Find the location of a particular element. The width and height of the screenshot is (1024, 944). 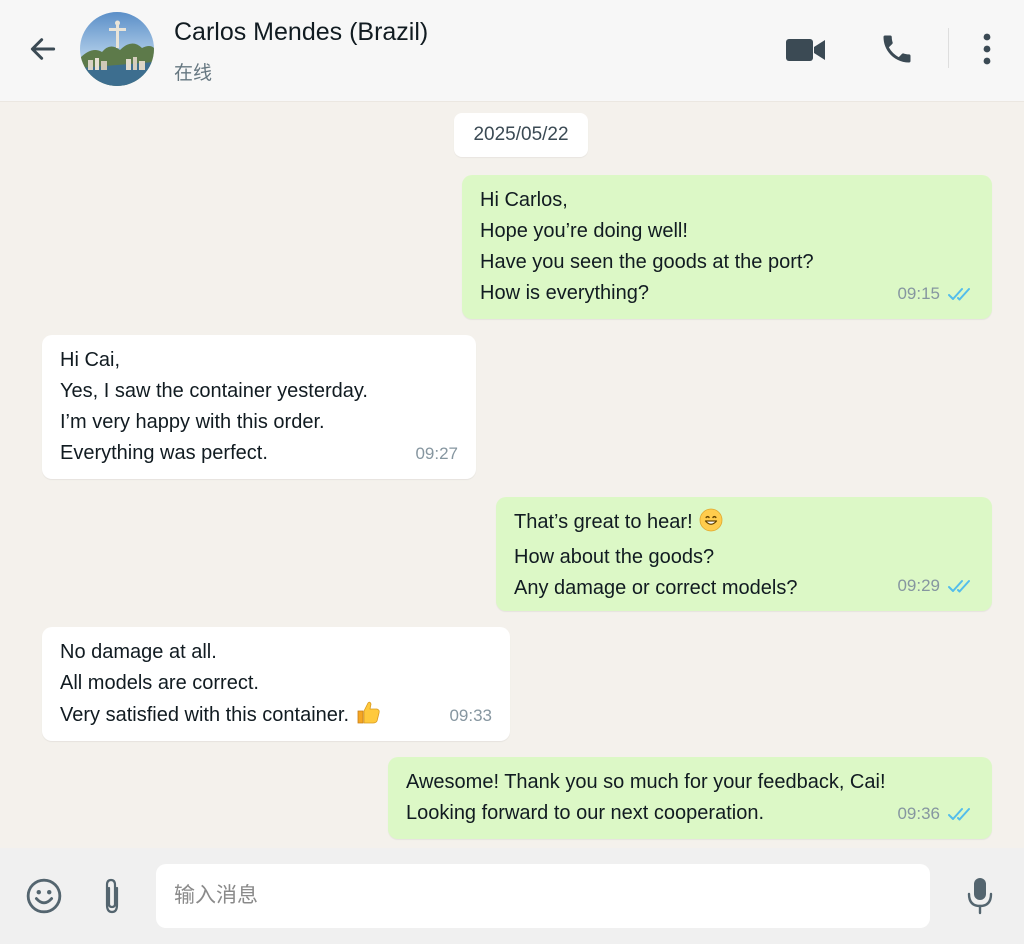

message-text: Very satisfied with this container. is located at coordinates (205, 715).